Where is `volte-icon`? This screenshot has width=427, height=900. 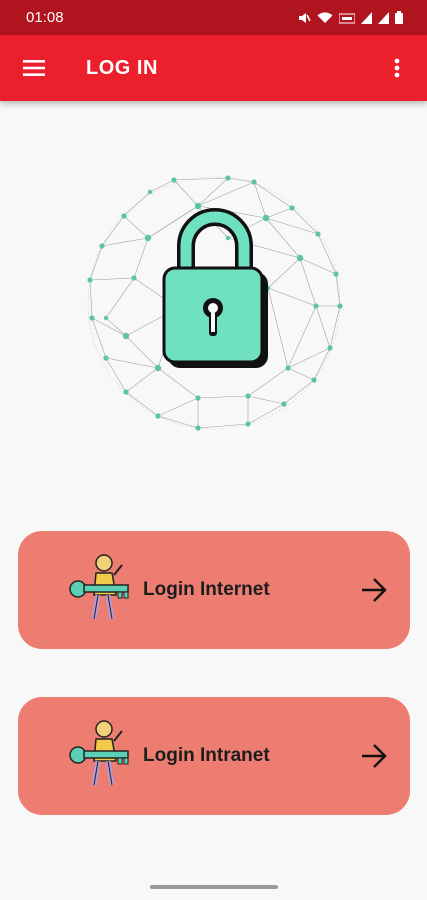 volte-icon is located at coordinates (347, 18).